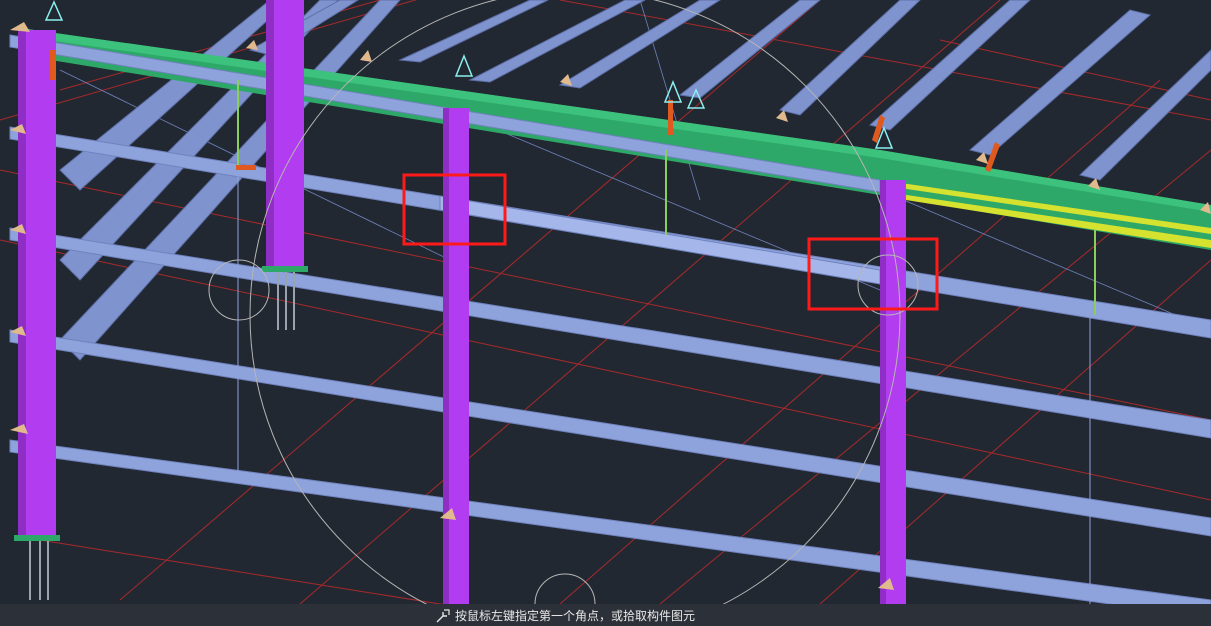 Image resolution: width=1211 pixels, height=626 pixels. I want to click on command-prompt-text: 按鼠标左键指定第一个角点，或拾取构件图元, so click(575, 616).